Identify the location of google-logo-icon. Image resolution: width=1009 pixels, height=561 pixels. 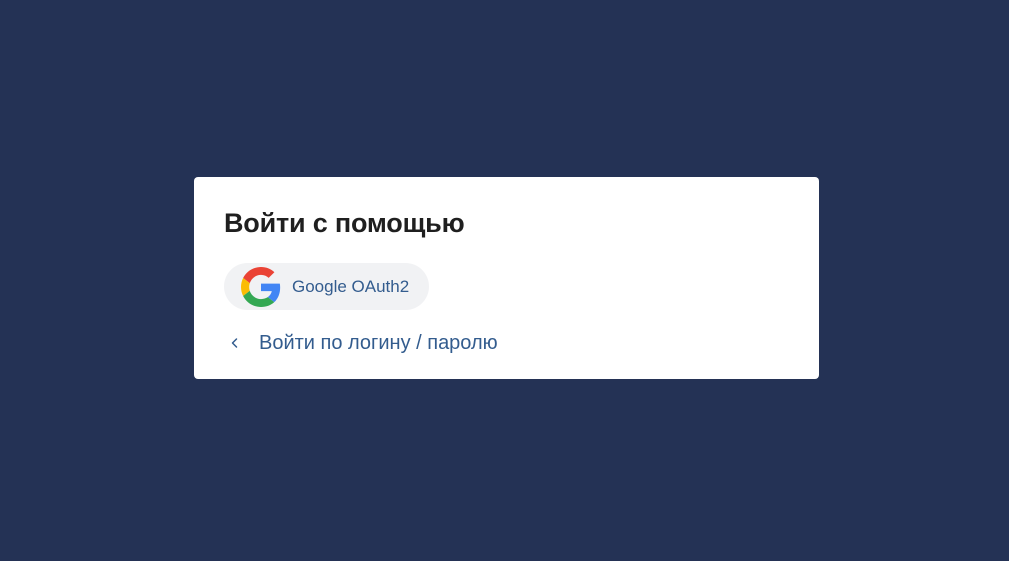
(261, 286).